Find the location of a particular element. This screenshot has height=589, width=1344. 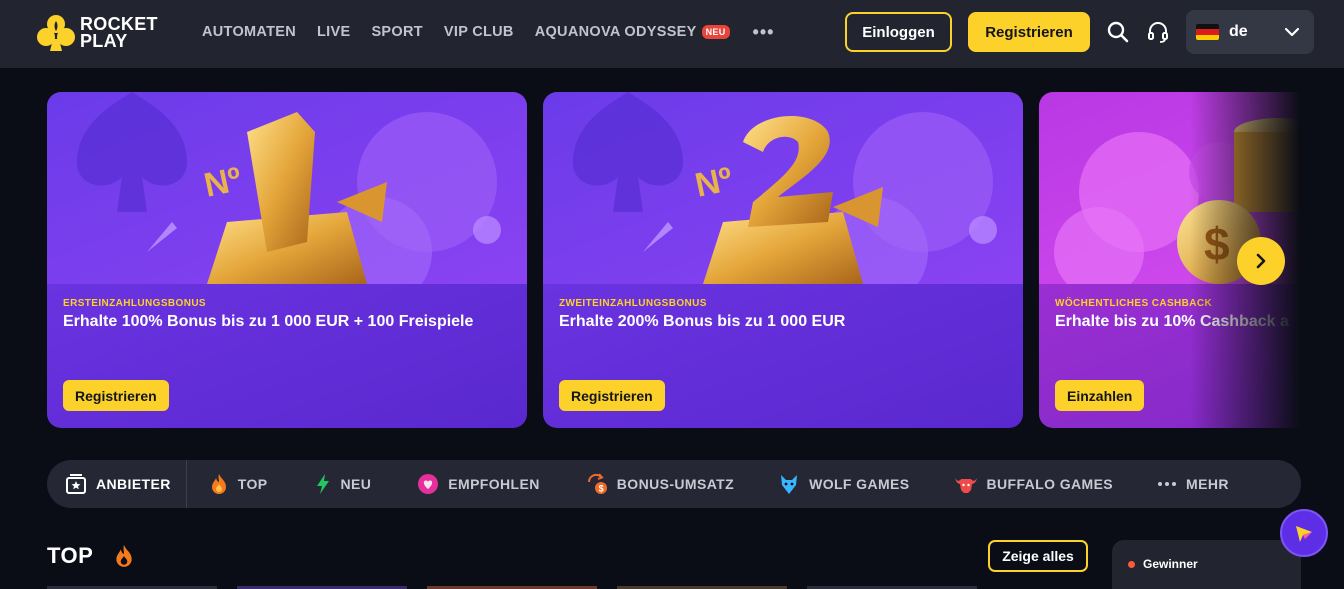

nav-aquanova-odyssey: AQUANOVA ODYSSEY NEU is located at coordinates (632, 32).